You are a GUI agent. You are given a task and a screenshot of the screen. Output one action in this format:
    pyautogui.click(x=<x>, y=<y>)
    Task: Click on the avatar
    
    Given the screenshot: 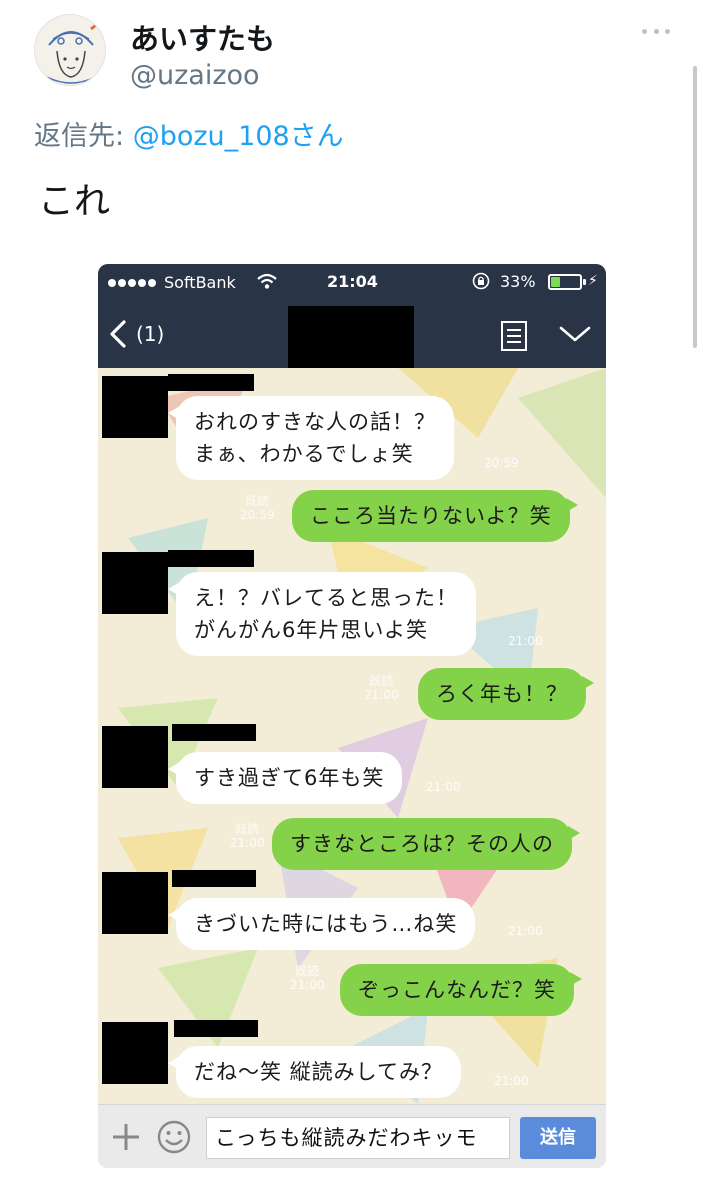 What is the action you would take?
    pyautogui.click(x=70, y=50)
    